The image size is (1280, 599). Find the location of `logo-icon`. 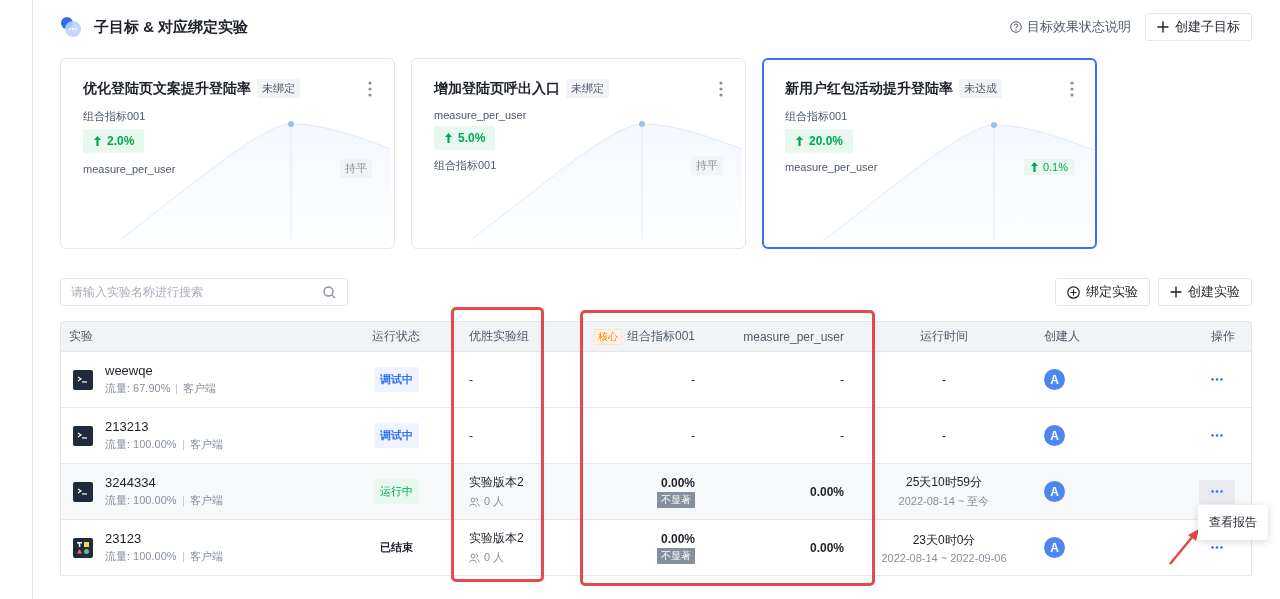

logo-icon is located at coordinates (71, 27).